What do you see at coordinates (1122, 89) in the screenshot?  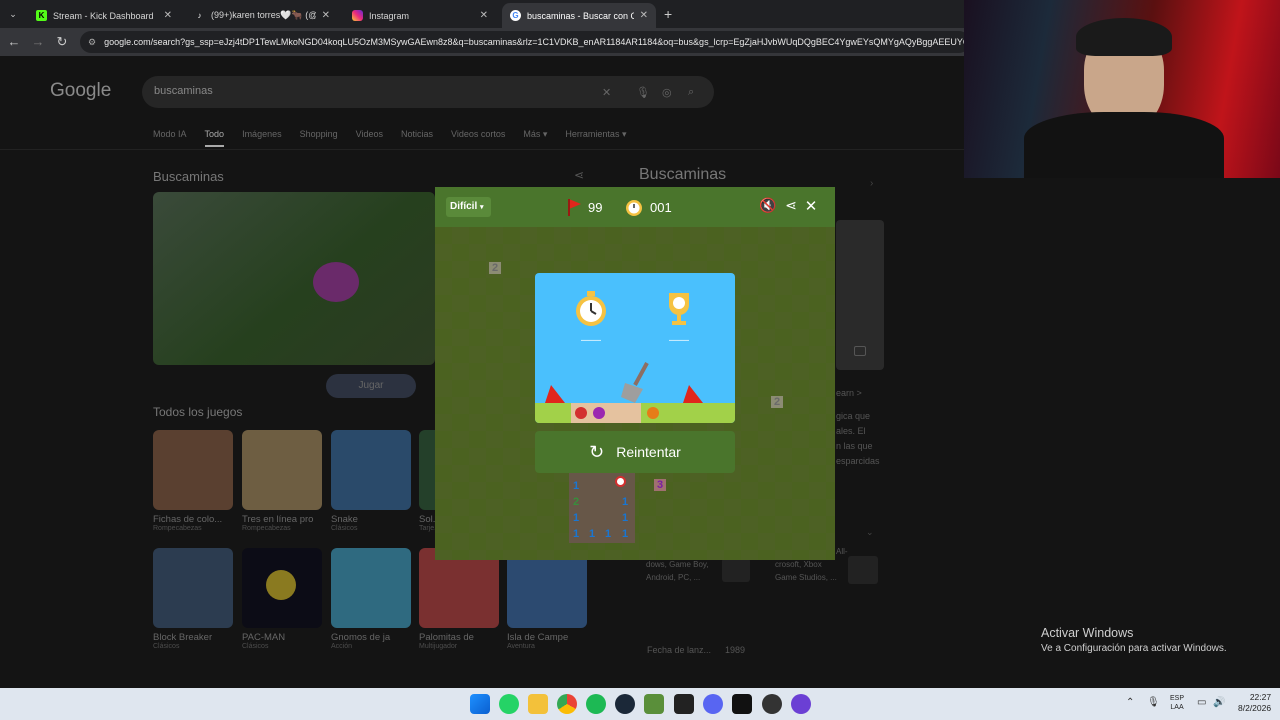 I see `webcam-overlay` at bounding box center [1122, 89].